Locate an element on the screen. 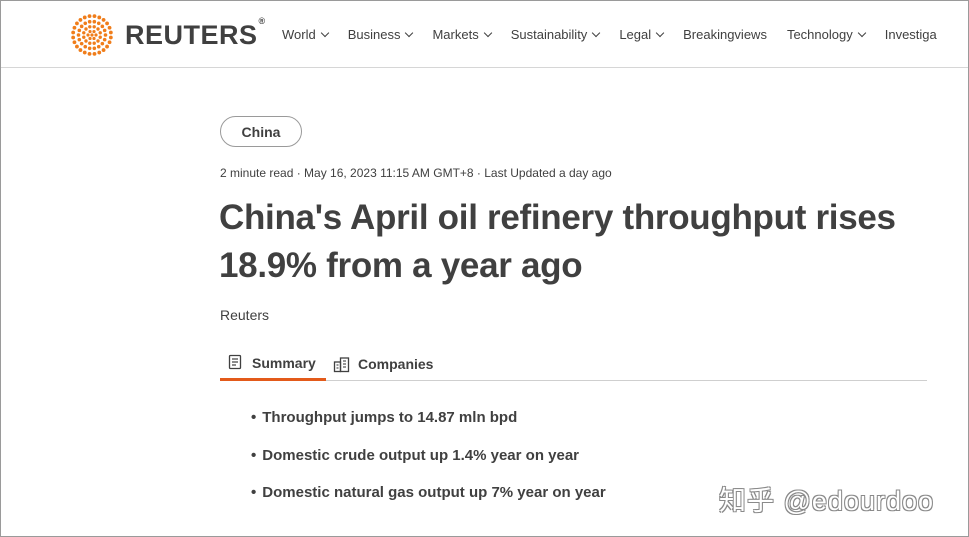 The width and height of the screenshot is (969, 537). tab-summary: Summary is located at coordinates (273, 364).